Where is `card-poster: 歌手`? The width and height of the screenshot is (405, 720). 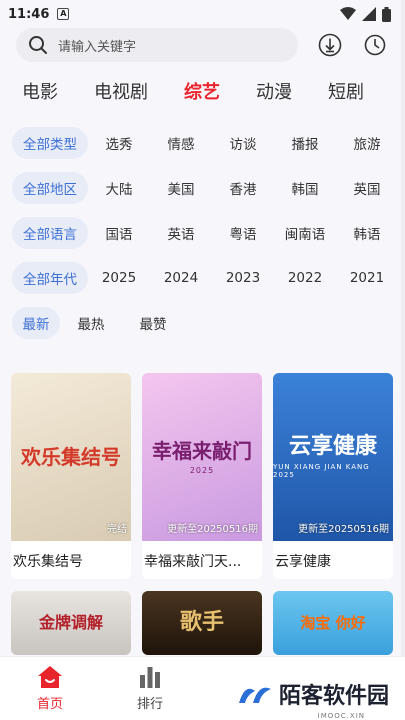
card-poster: 歌手 is located at coordinates (202, 623).